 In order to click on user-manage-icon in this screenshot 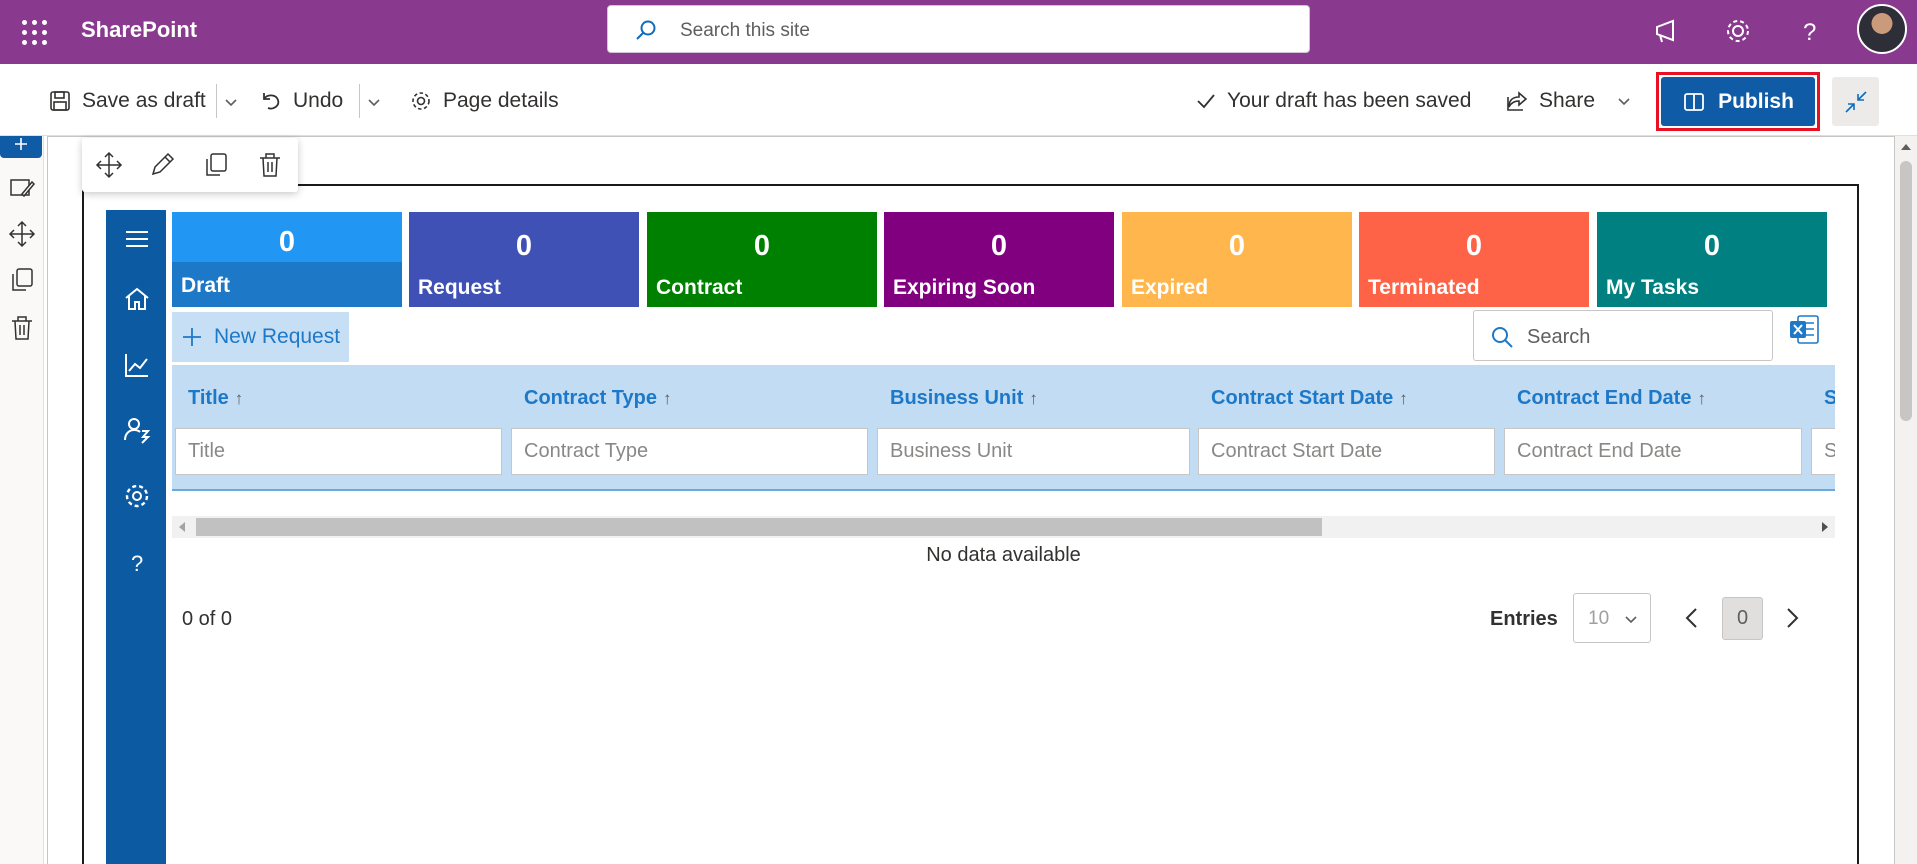, I will do `click(137, 430)`.